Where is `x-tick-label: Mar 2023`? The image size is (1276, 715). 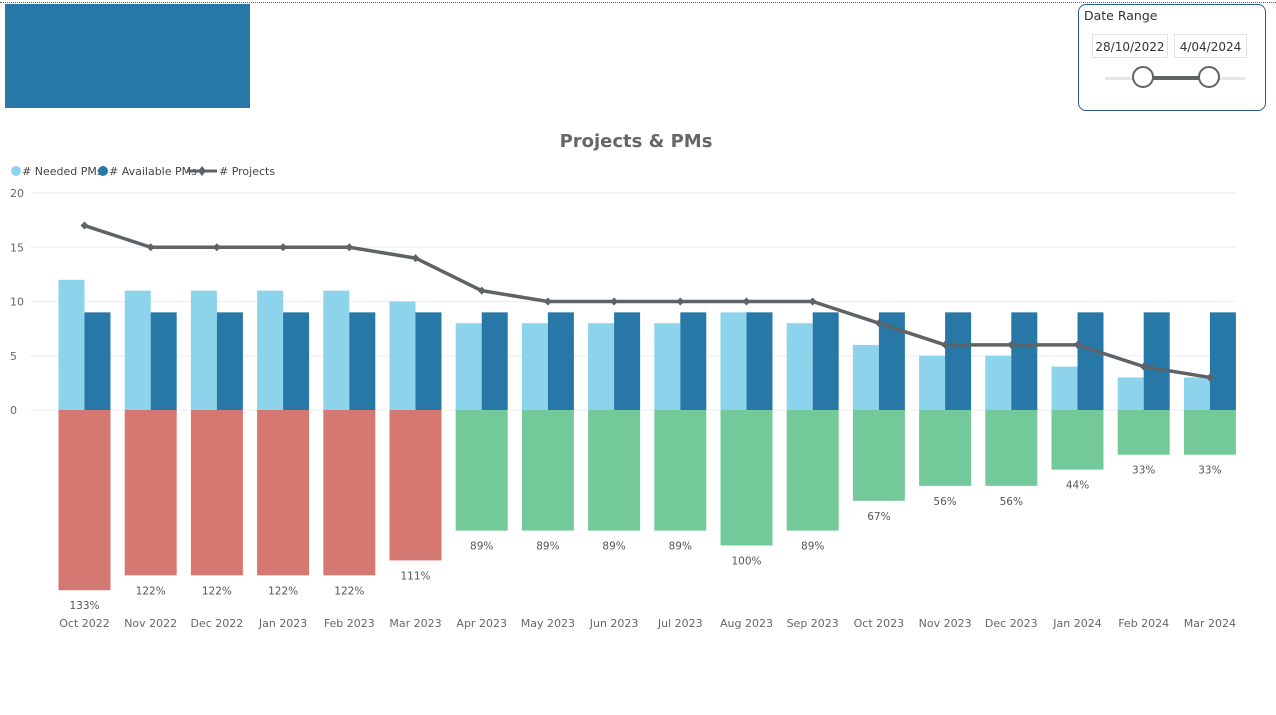
x-tick-label: Mar 2023 is located at coordinates (415, 623).